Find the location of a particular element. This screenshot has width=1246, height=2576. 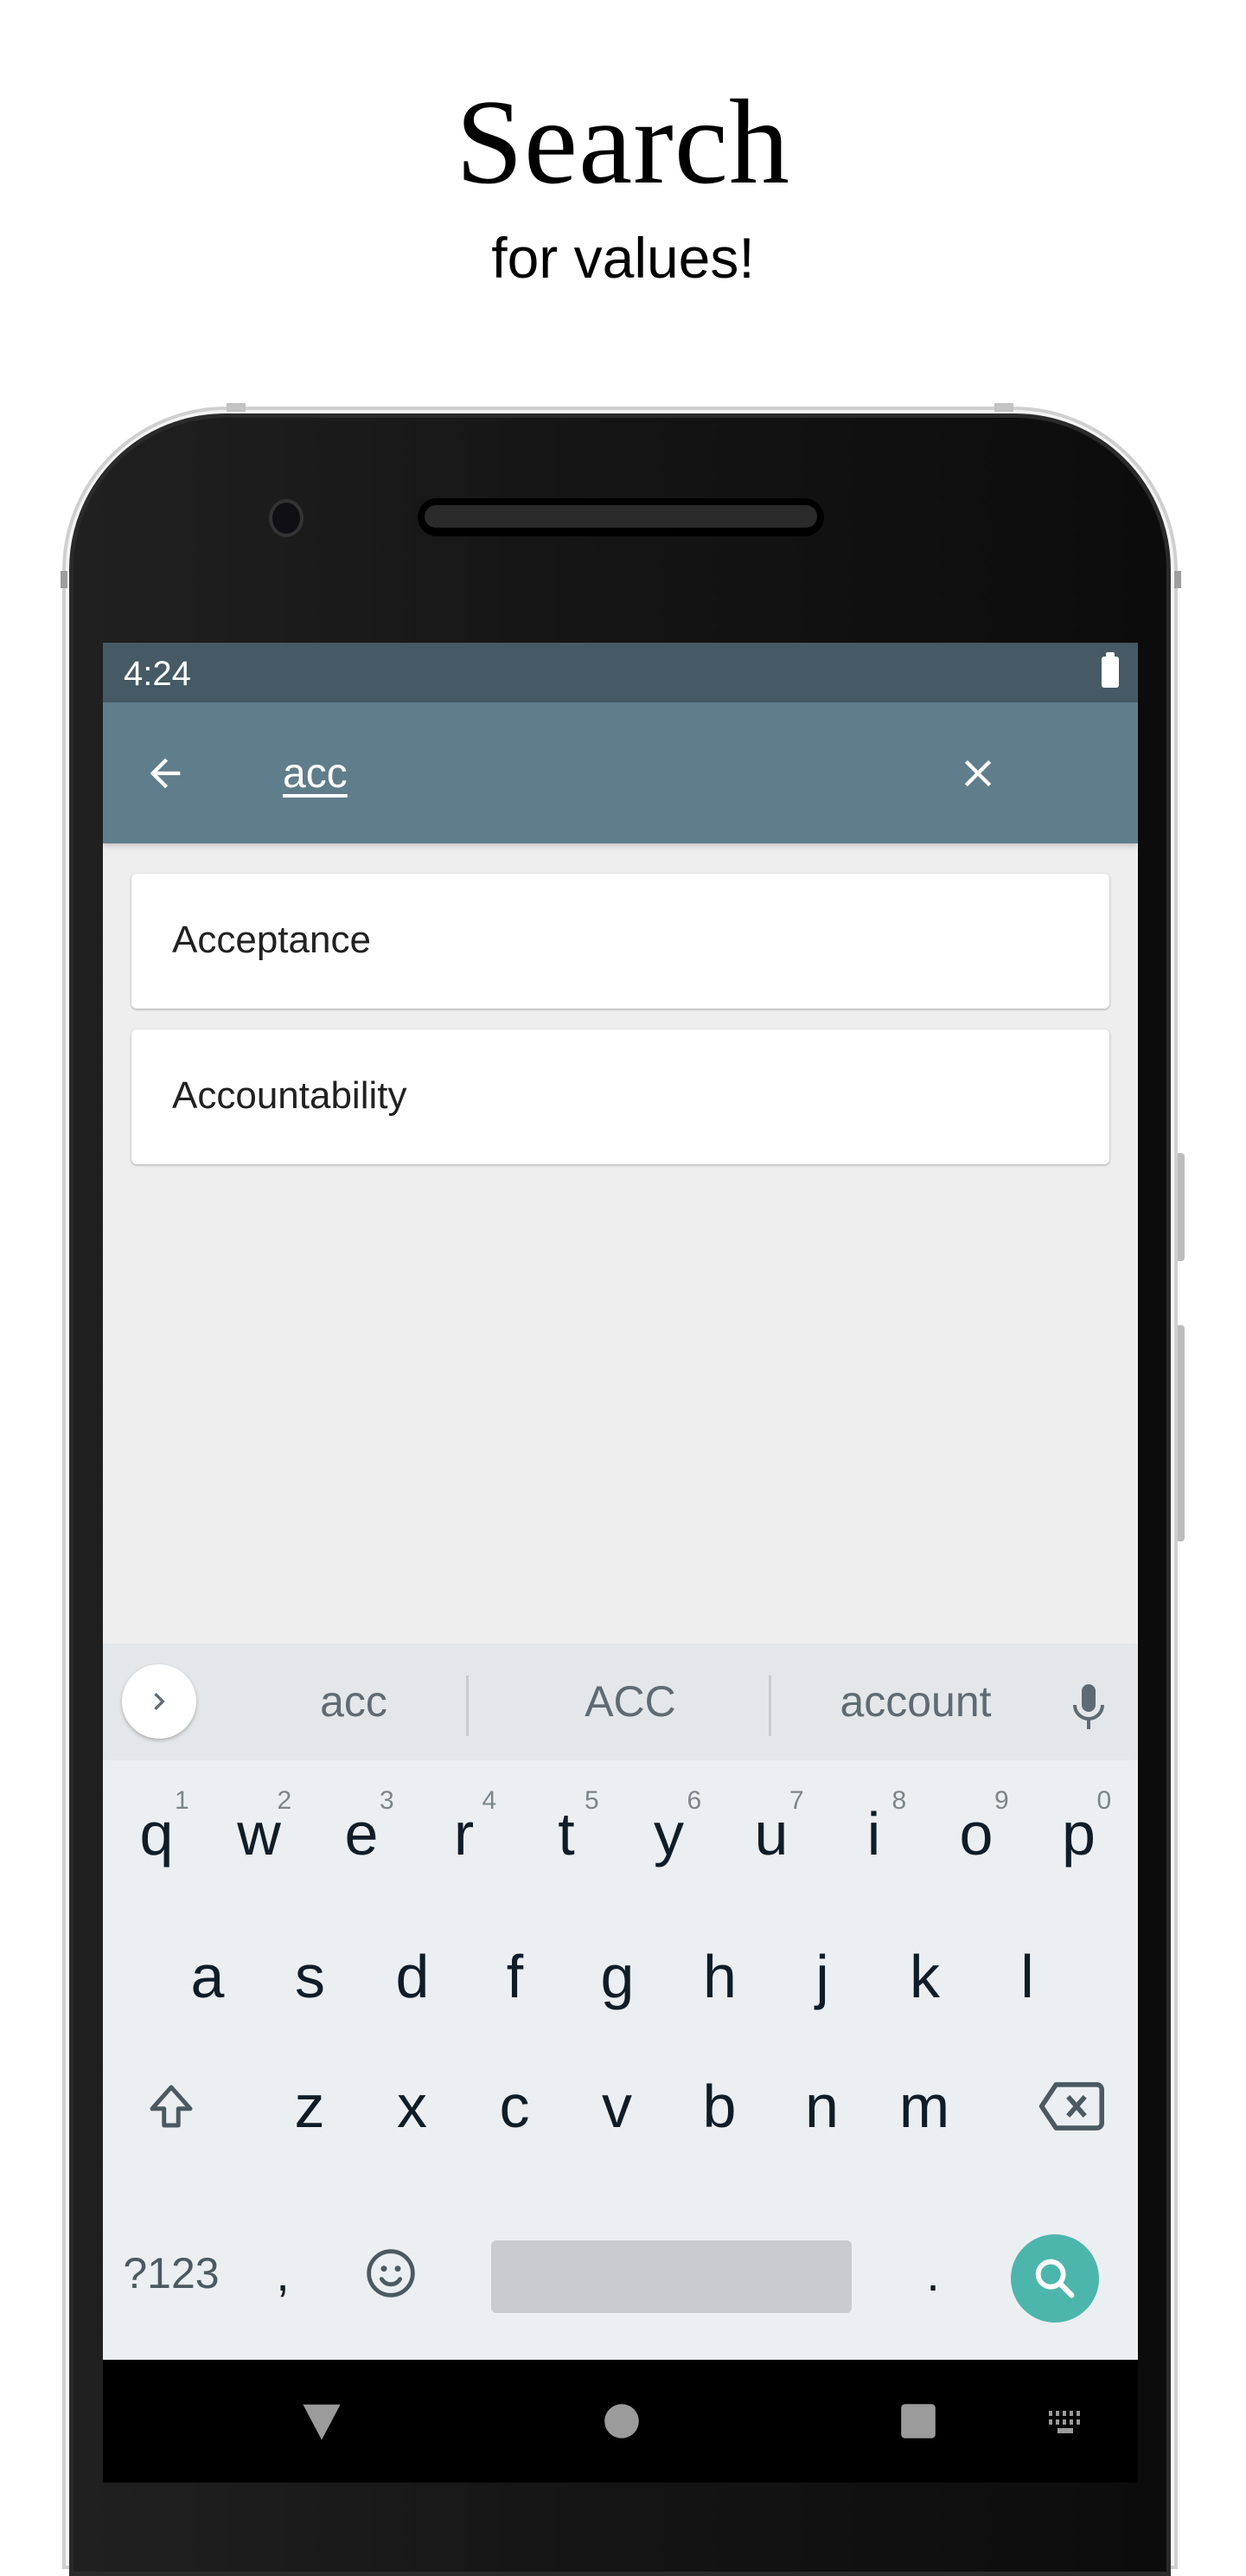

key-label: q is located at coordinates (156, 1834).